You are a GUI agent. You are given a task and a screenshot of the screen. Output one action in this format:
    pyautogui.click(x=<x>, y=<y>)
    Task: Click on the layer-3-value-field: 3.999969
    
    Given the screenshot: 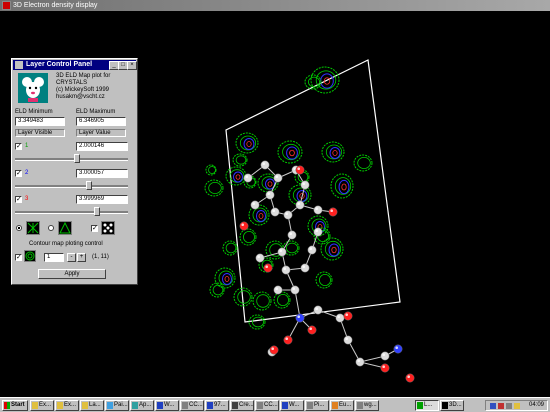 What is the action you would take?
    pyautogui.click(x=102, y=199)
    